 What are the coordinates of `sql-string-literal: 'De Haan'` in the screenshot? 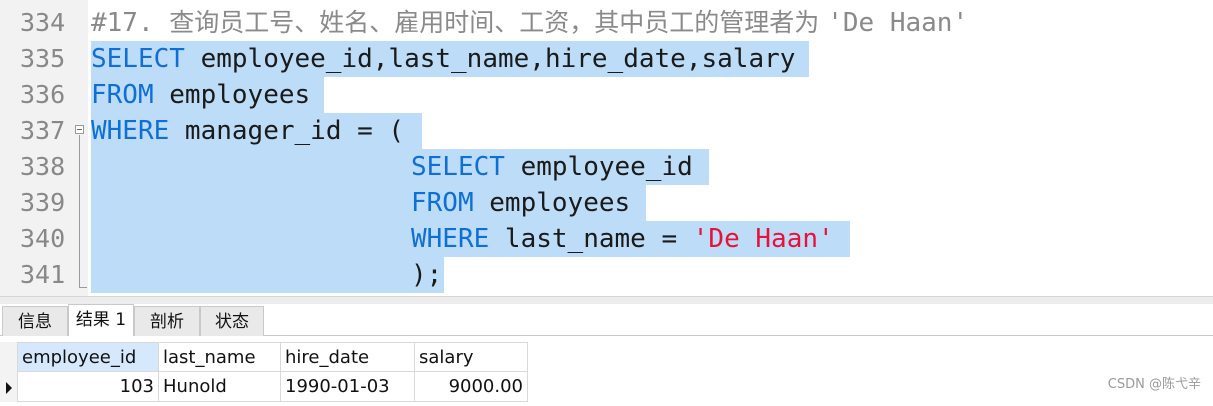 It's located at (763, 239).